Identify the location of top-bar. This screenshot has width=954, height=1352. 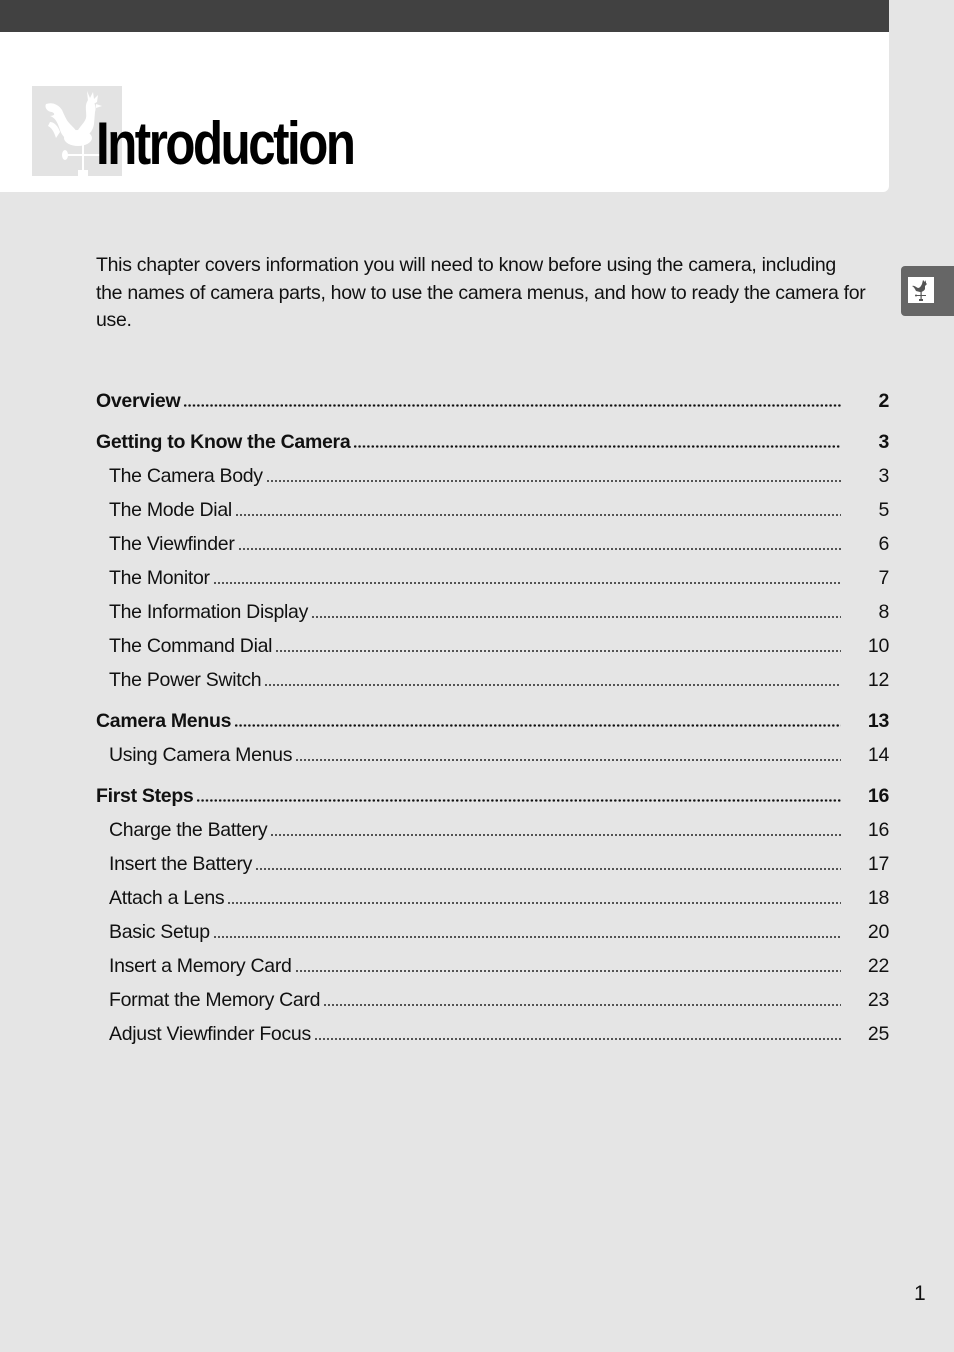
(444, 16).